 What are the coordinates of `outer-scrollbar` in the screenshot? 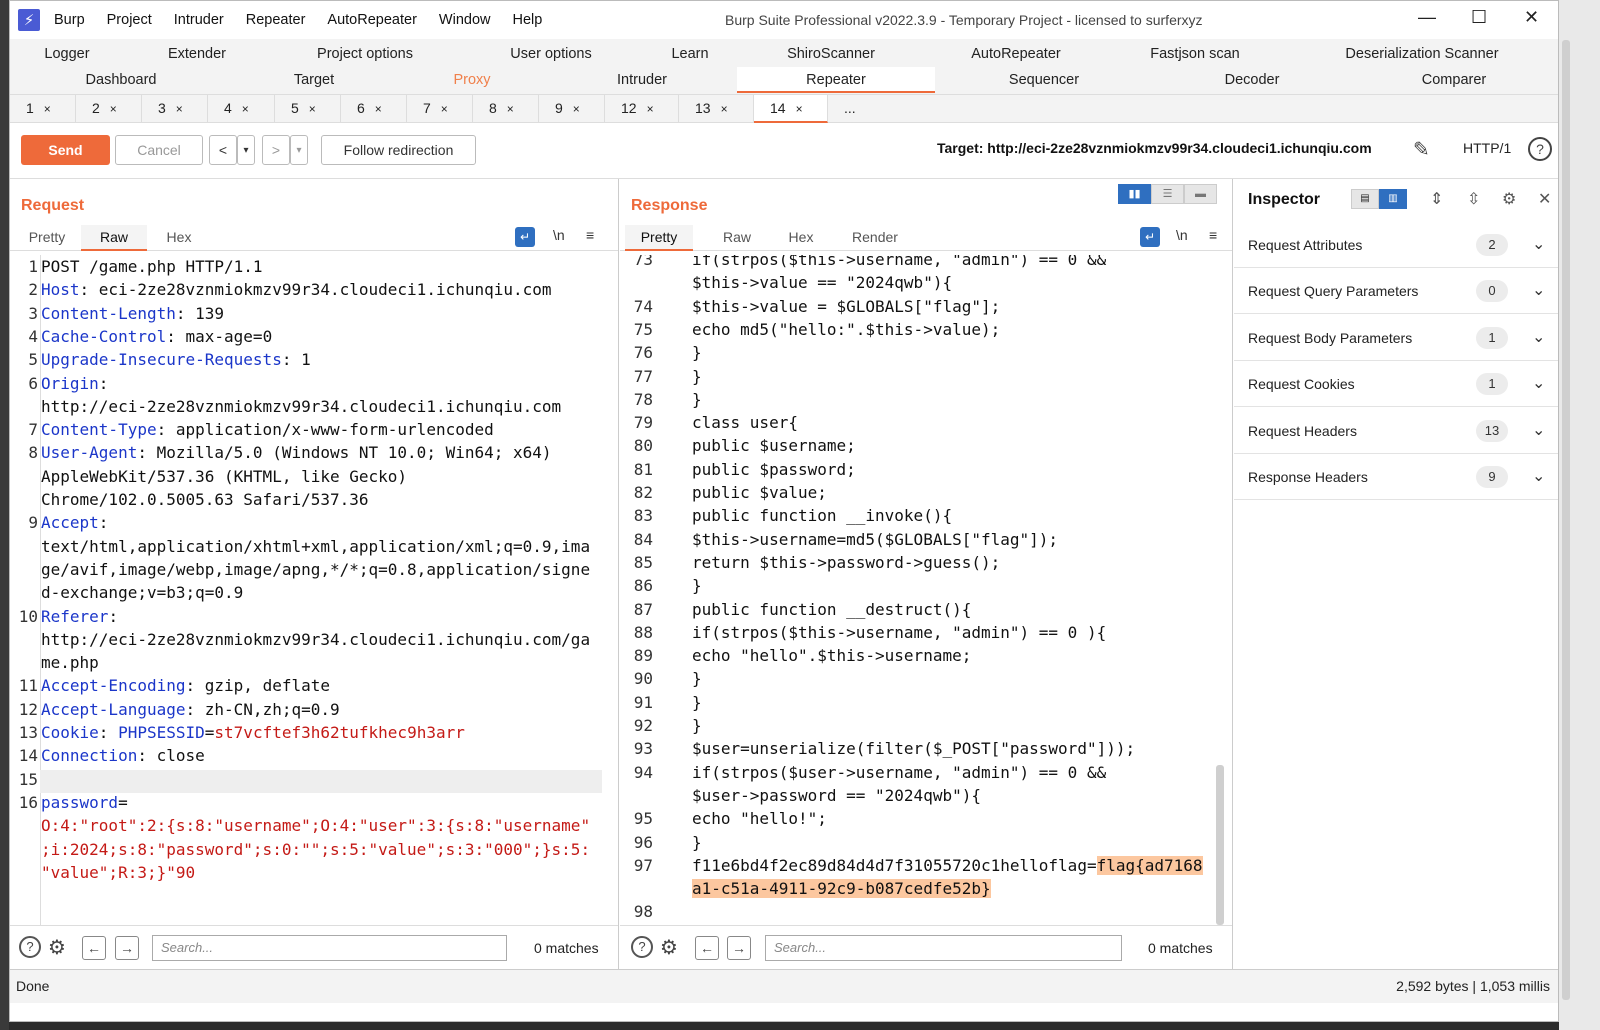 It's located at (1566, 520).